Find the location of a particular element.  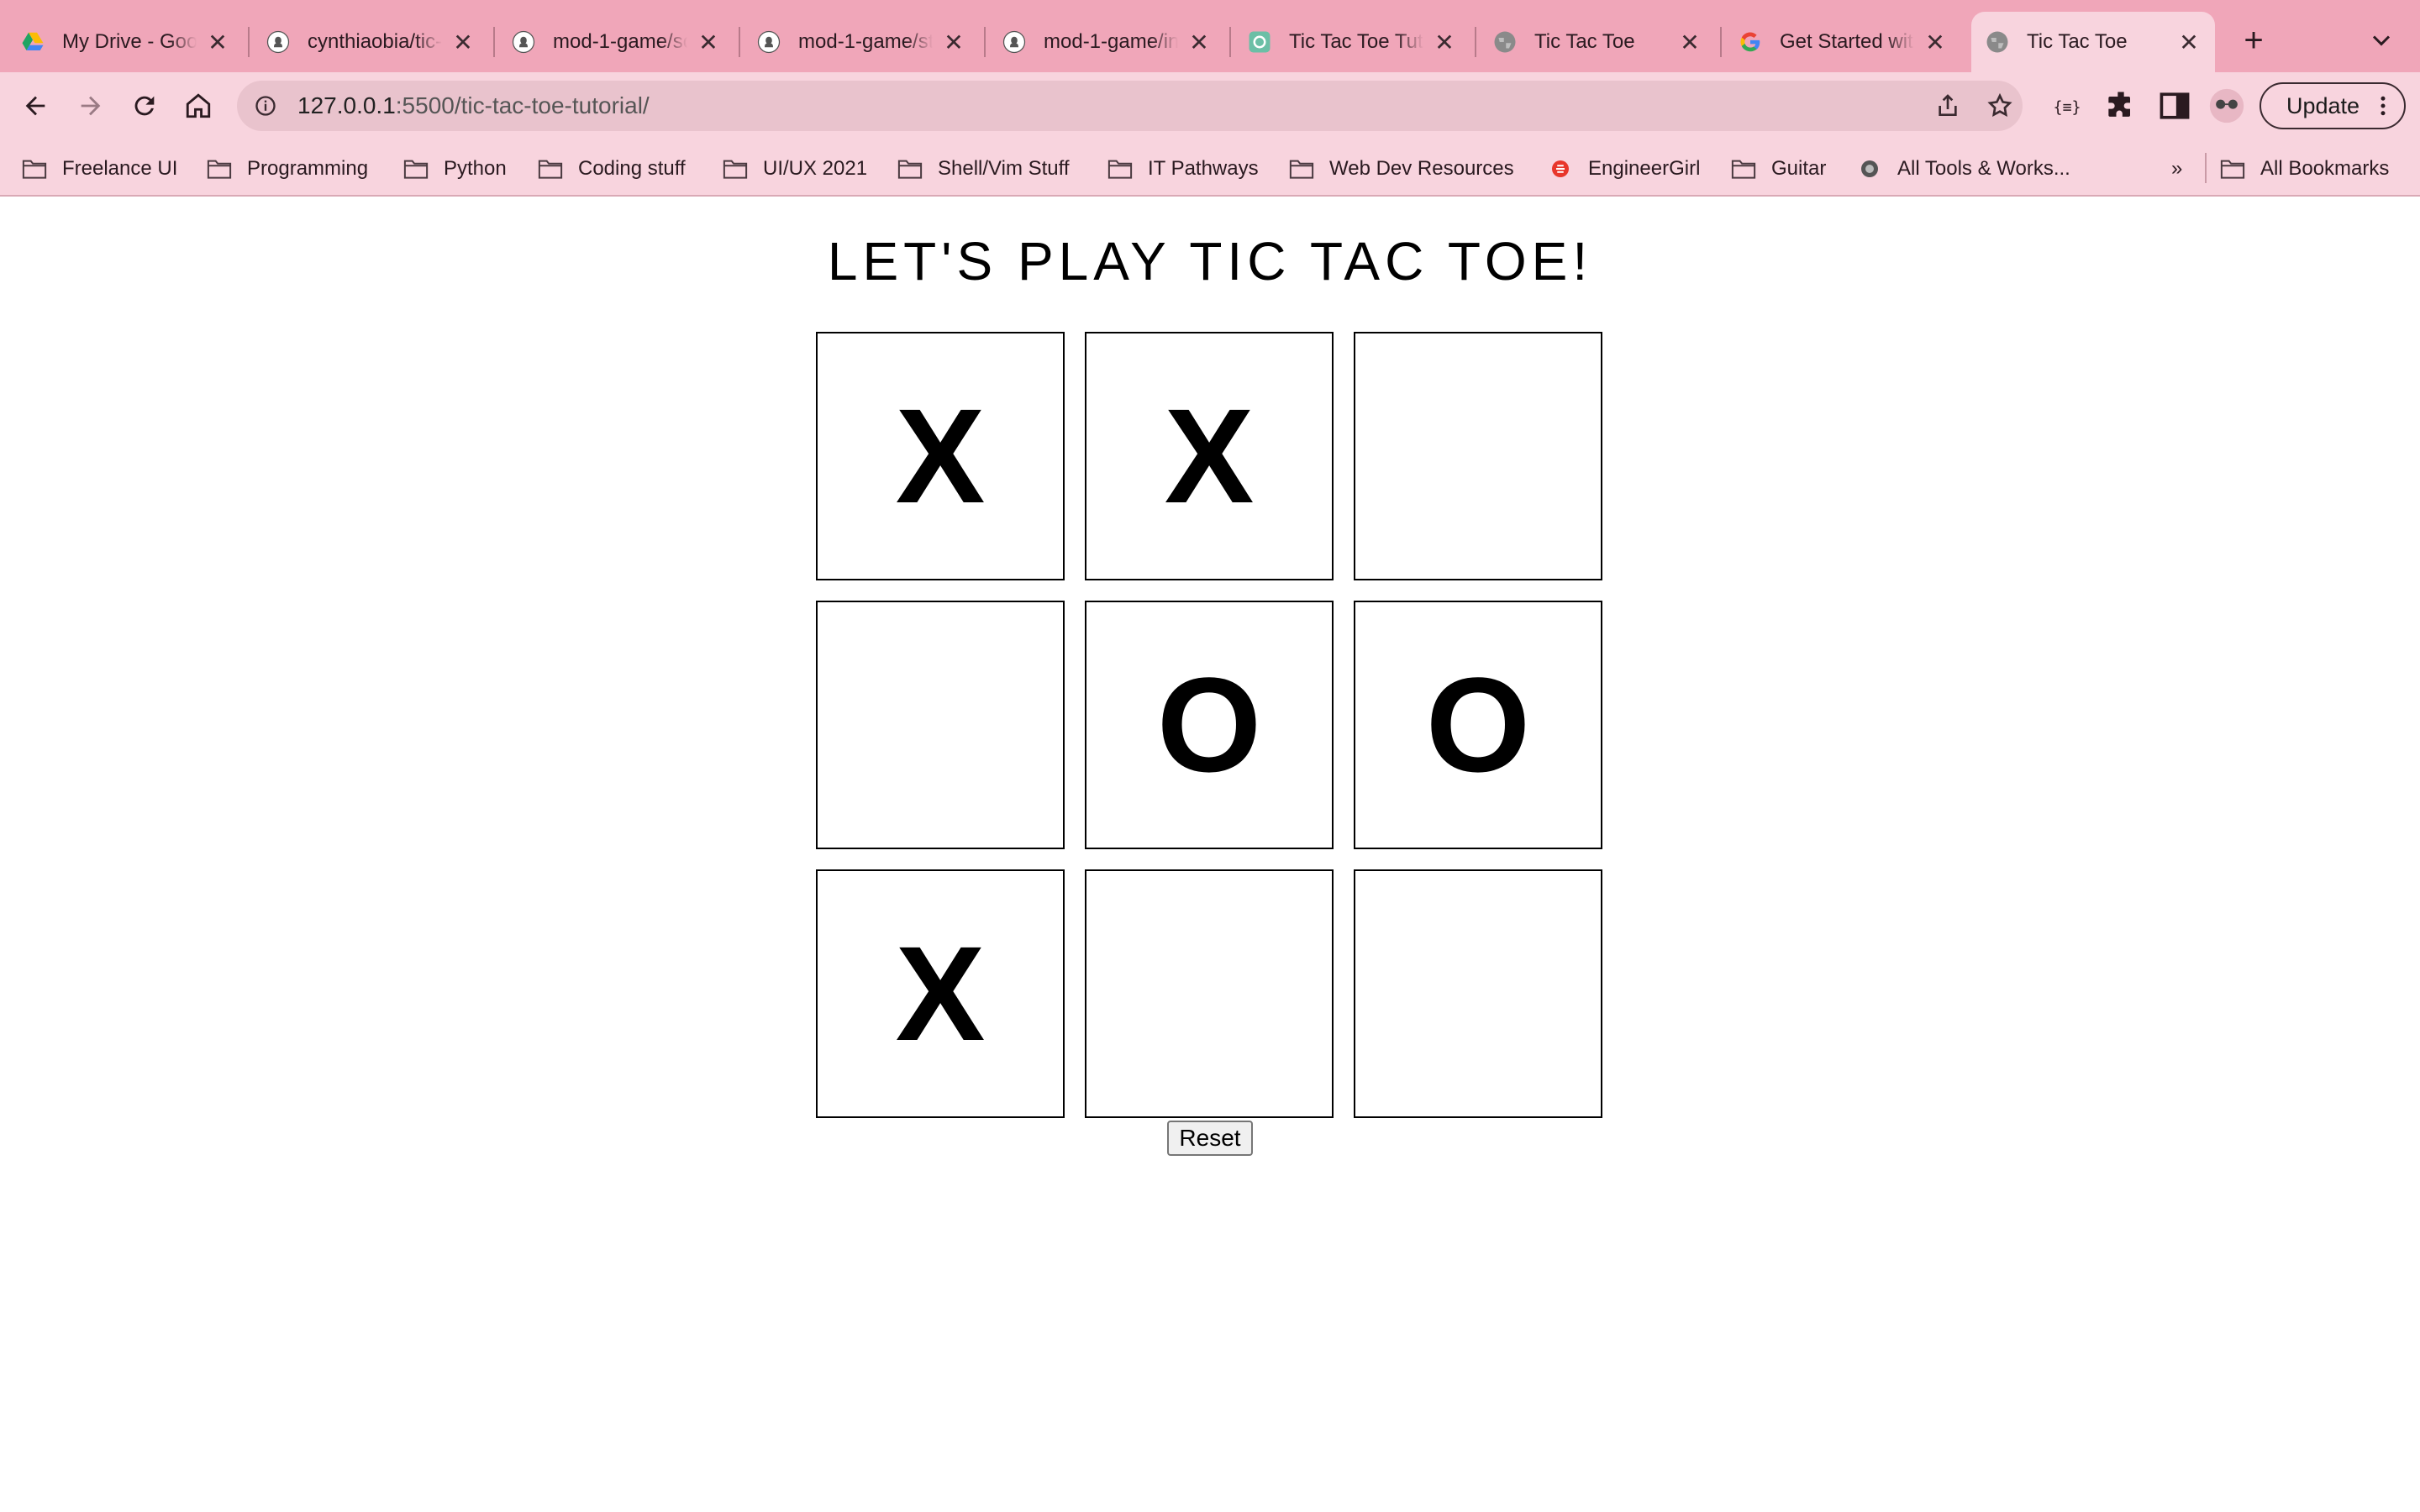

bookmark-item: Coding stuff is located at coordinates (612, 169).